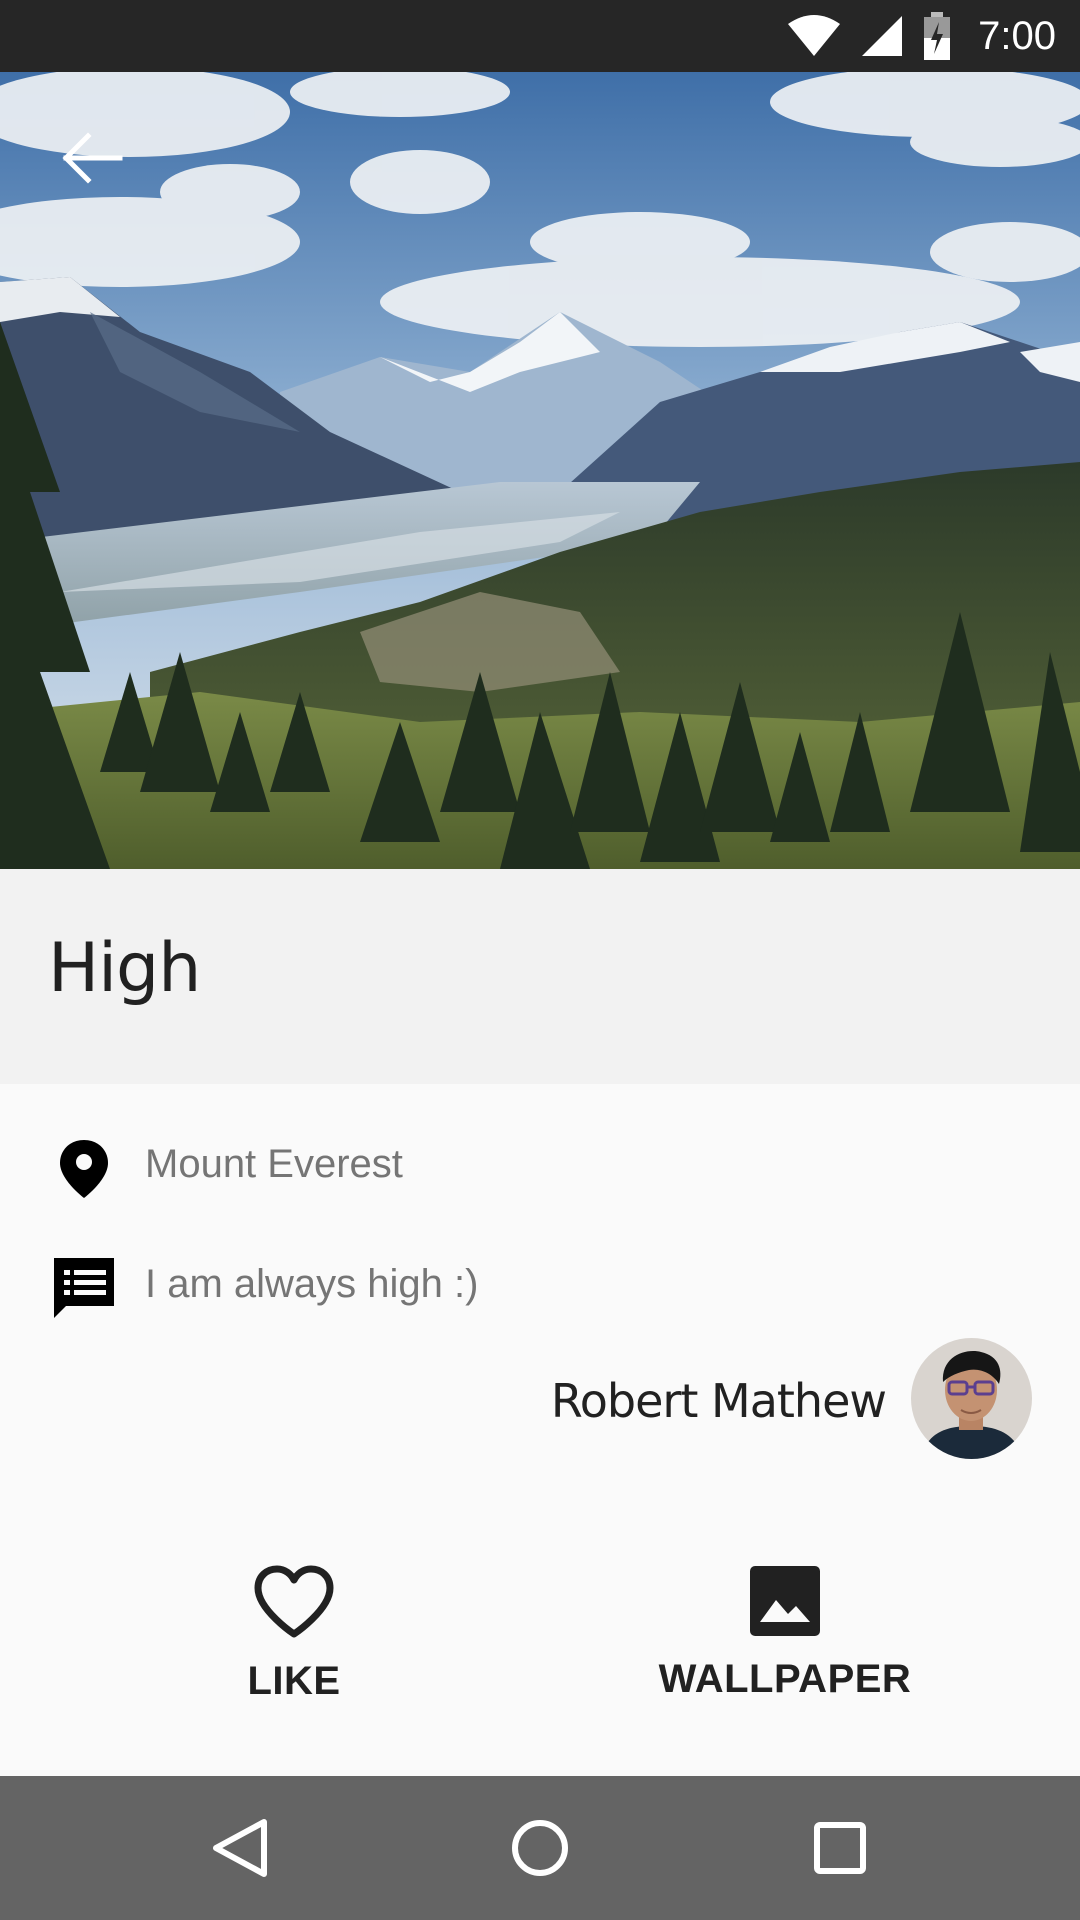 The image size is (1080, 1920). I want to click on status-bar: 7:00, so click(540, 36).